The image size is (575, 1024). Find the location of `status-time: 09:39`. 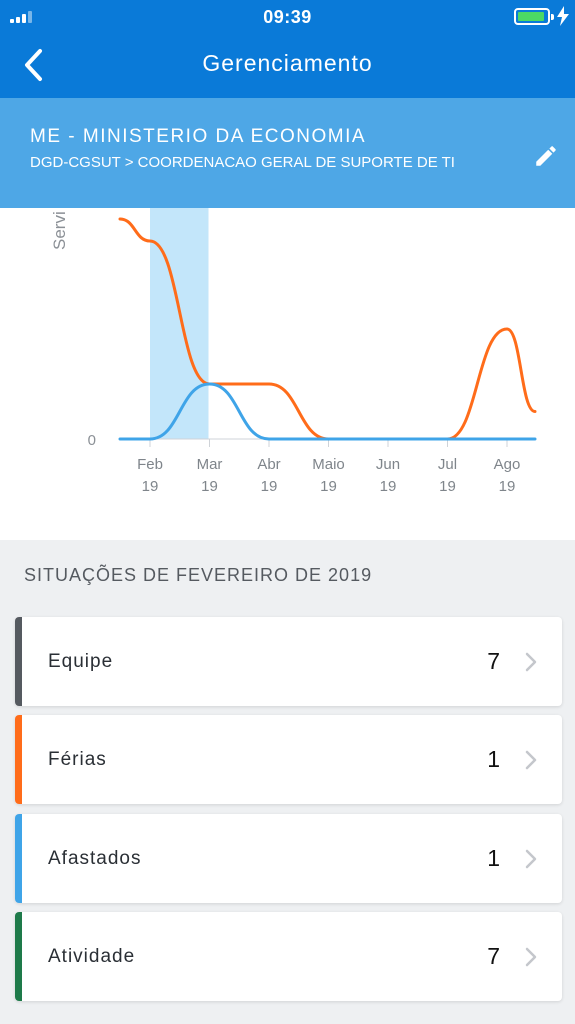

status-time: 09:39 is located at coordinates (287, 17).